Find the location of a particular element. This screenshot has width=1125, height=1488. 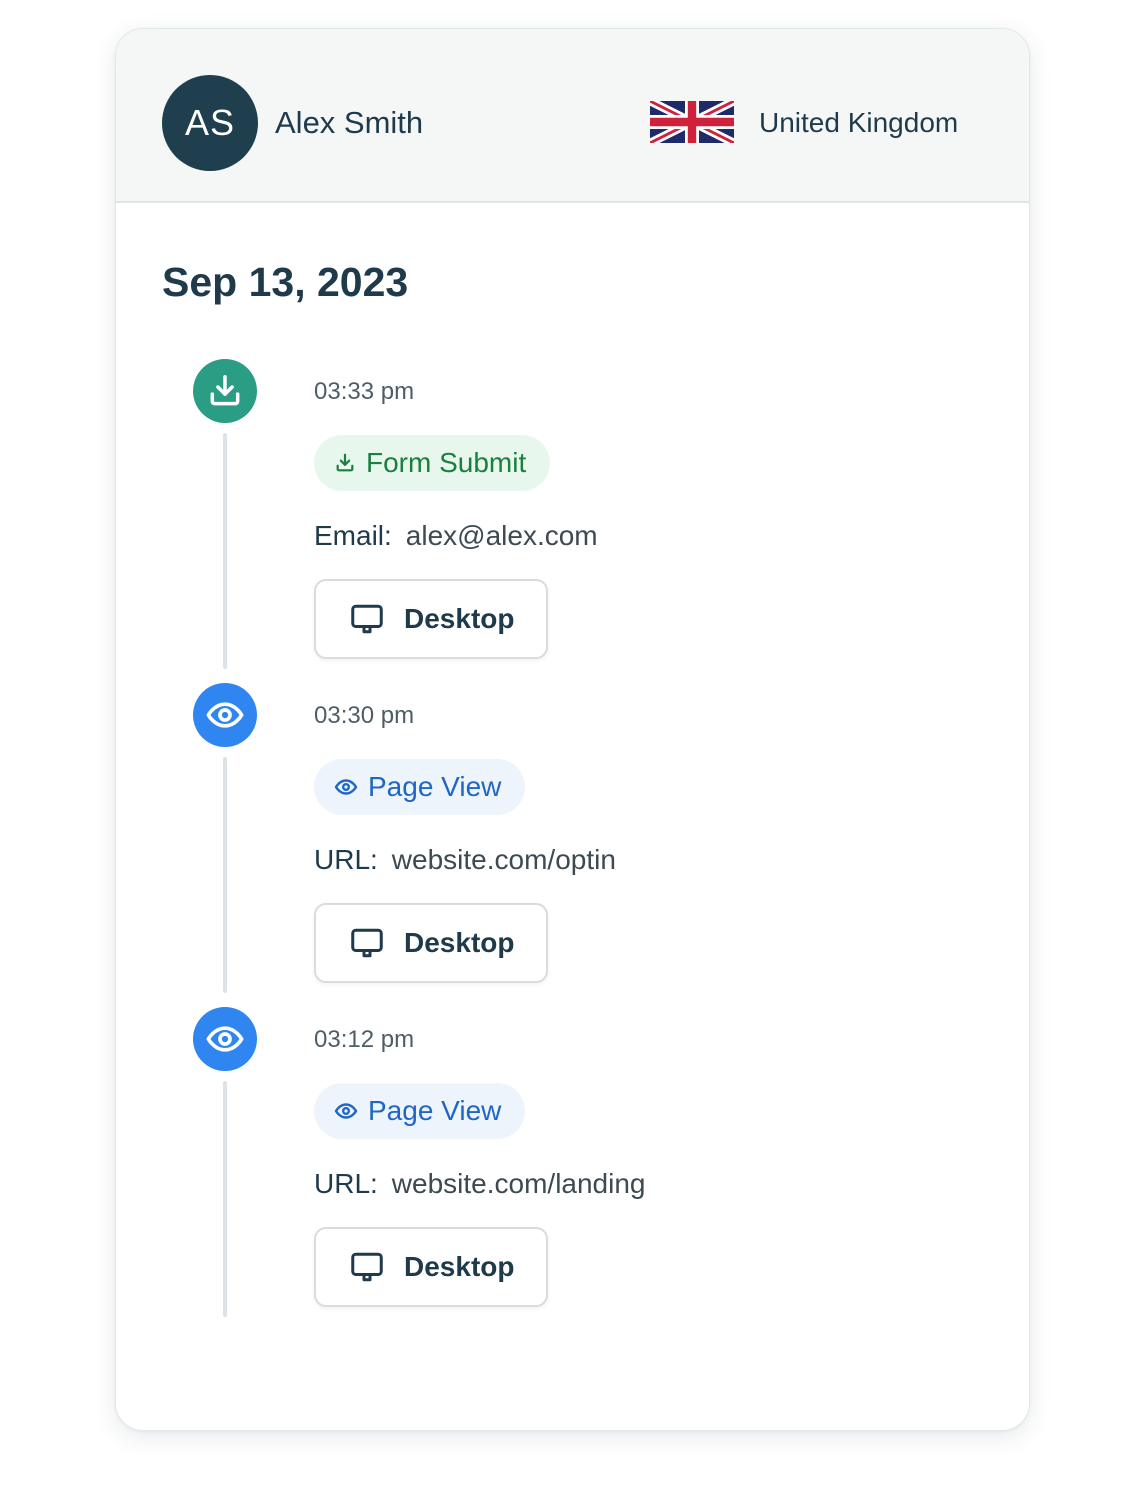

event-type-badge: Form Submit is located at coordinates (432, 463).